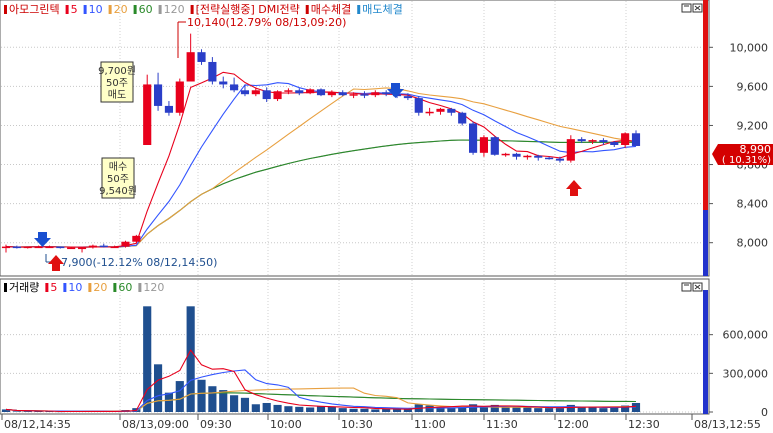 This screenshot has height=433, width=773. Describe the element at coordinates (37, 424) in the screenshot. I see `time-tick-label: 08/12,14:35` at that location.